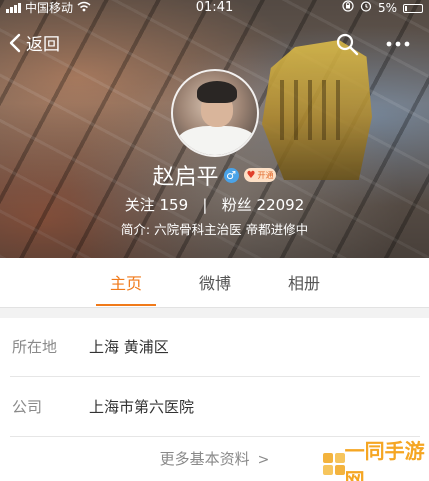  I want to click on info-value: 上海市第六医院, so click(142, 407).